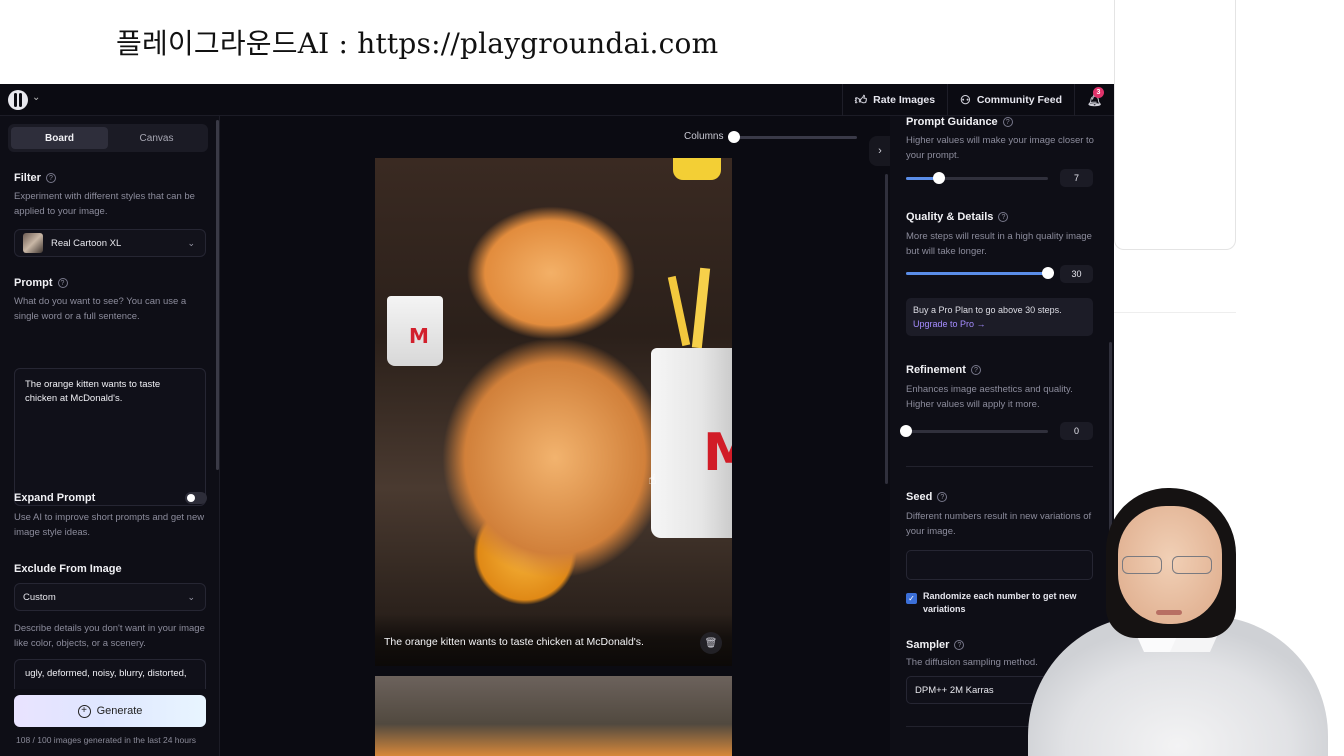 This screenshot has height=756, width=1344. Describe the element at coordinates (1076, 274) in the screenshot. I see `quality-value: 30` at that location.